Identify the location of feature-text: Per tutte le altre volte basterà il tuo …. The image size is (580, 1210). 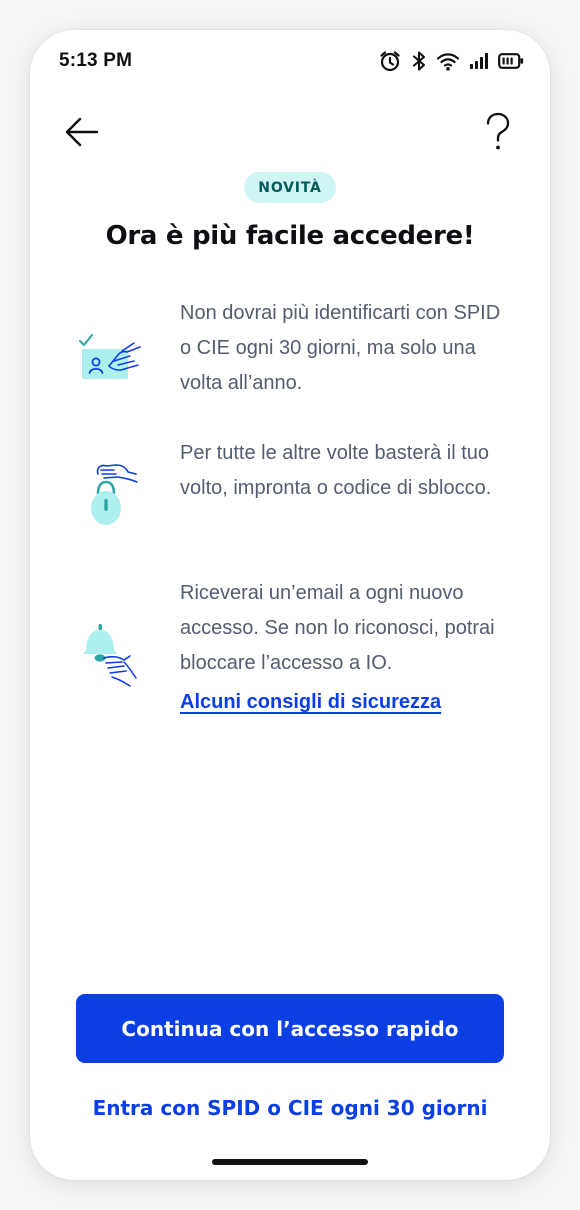
(336, 470).